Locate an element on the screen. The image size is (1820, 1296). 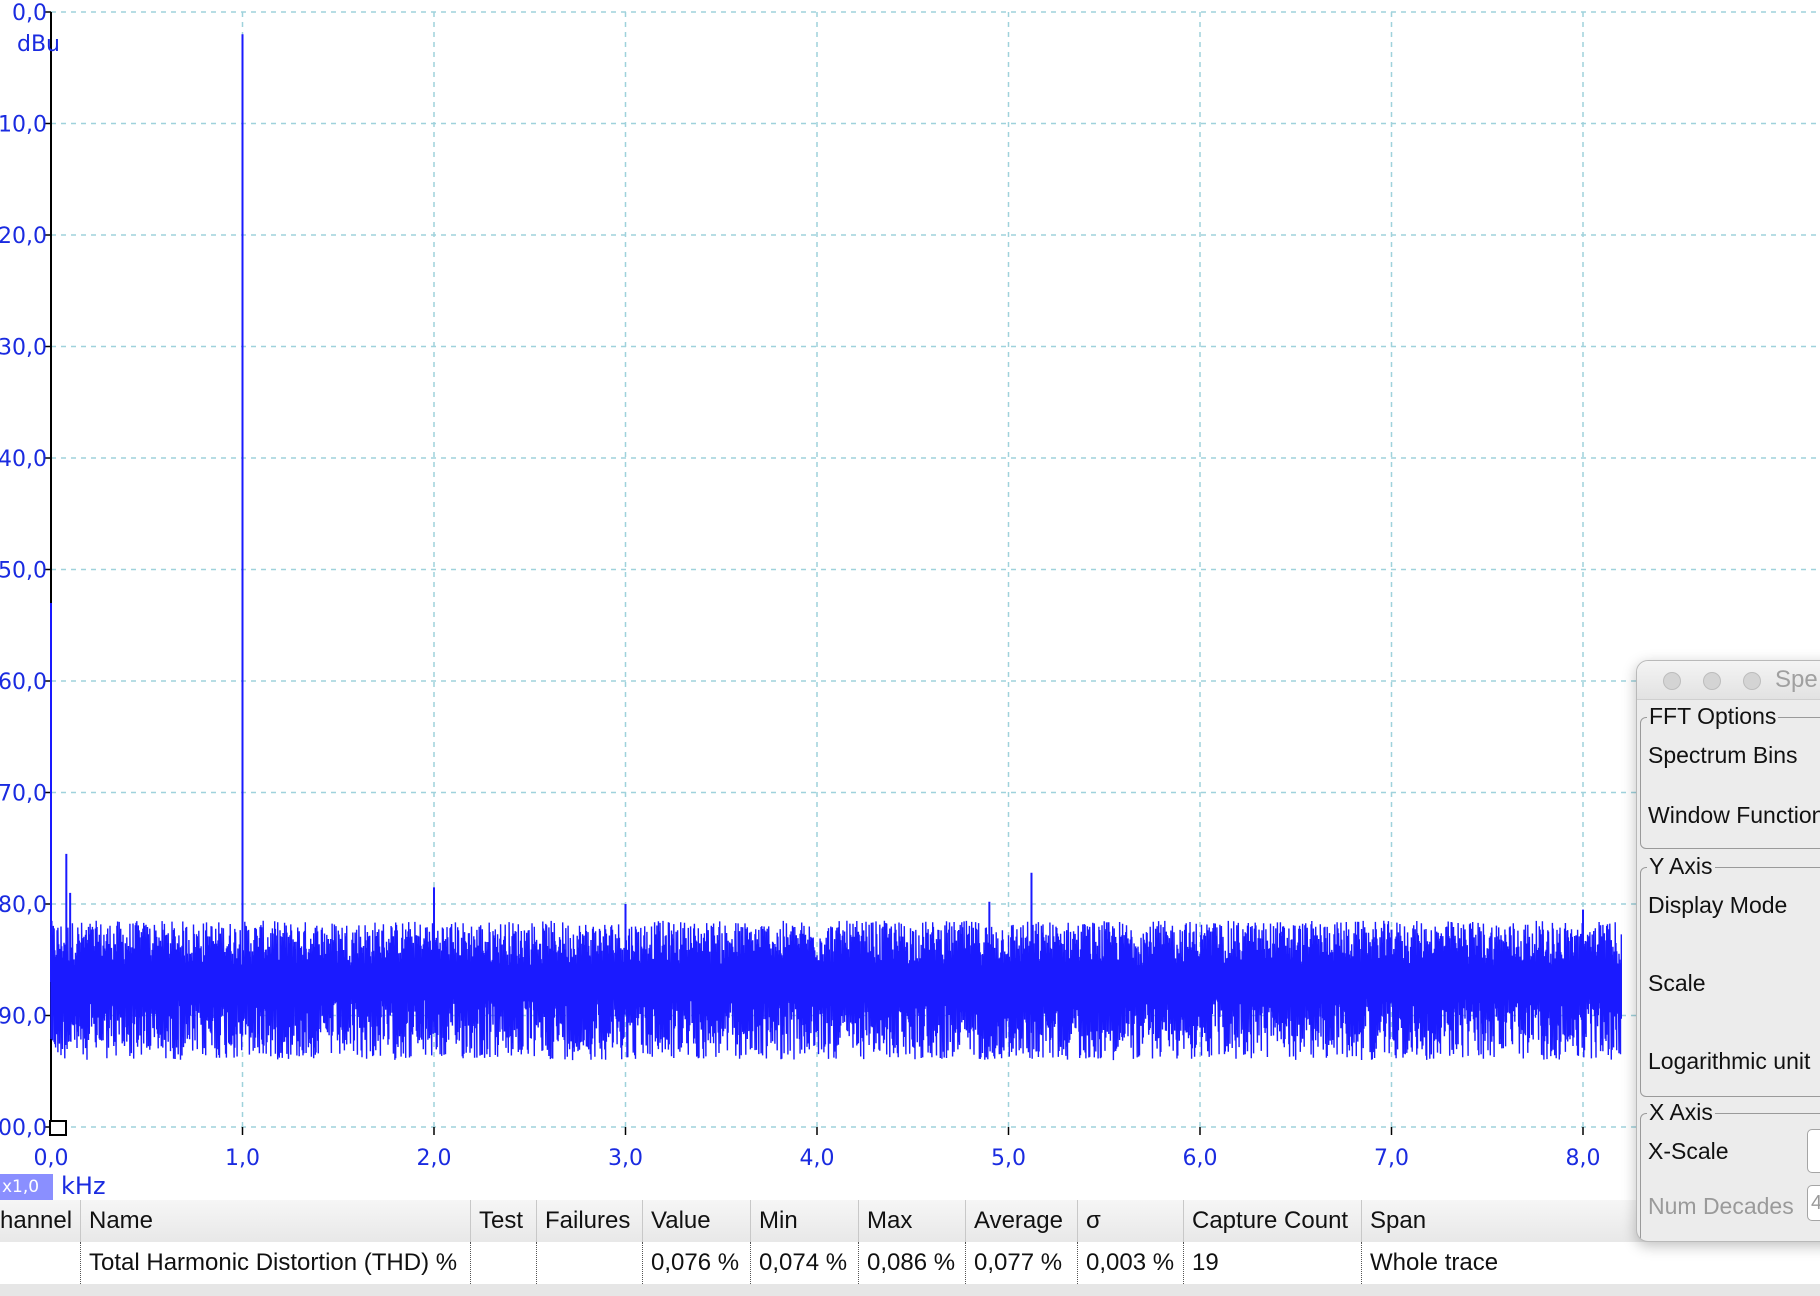
col-value: Value is located at coordinates (696, 1221).